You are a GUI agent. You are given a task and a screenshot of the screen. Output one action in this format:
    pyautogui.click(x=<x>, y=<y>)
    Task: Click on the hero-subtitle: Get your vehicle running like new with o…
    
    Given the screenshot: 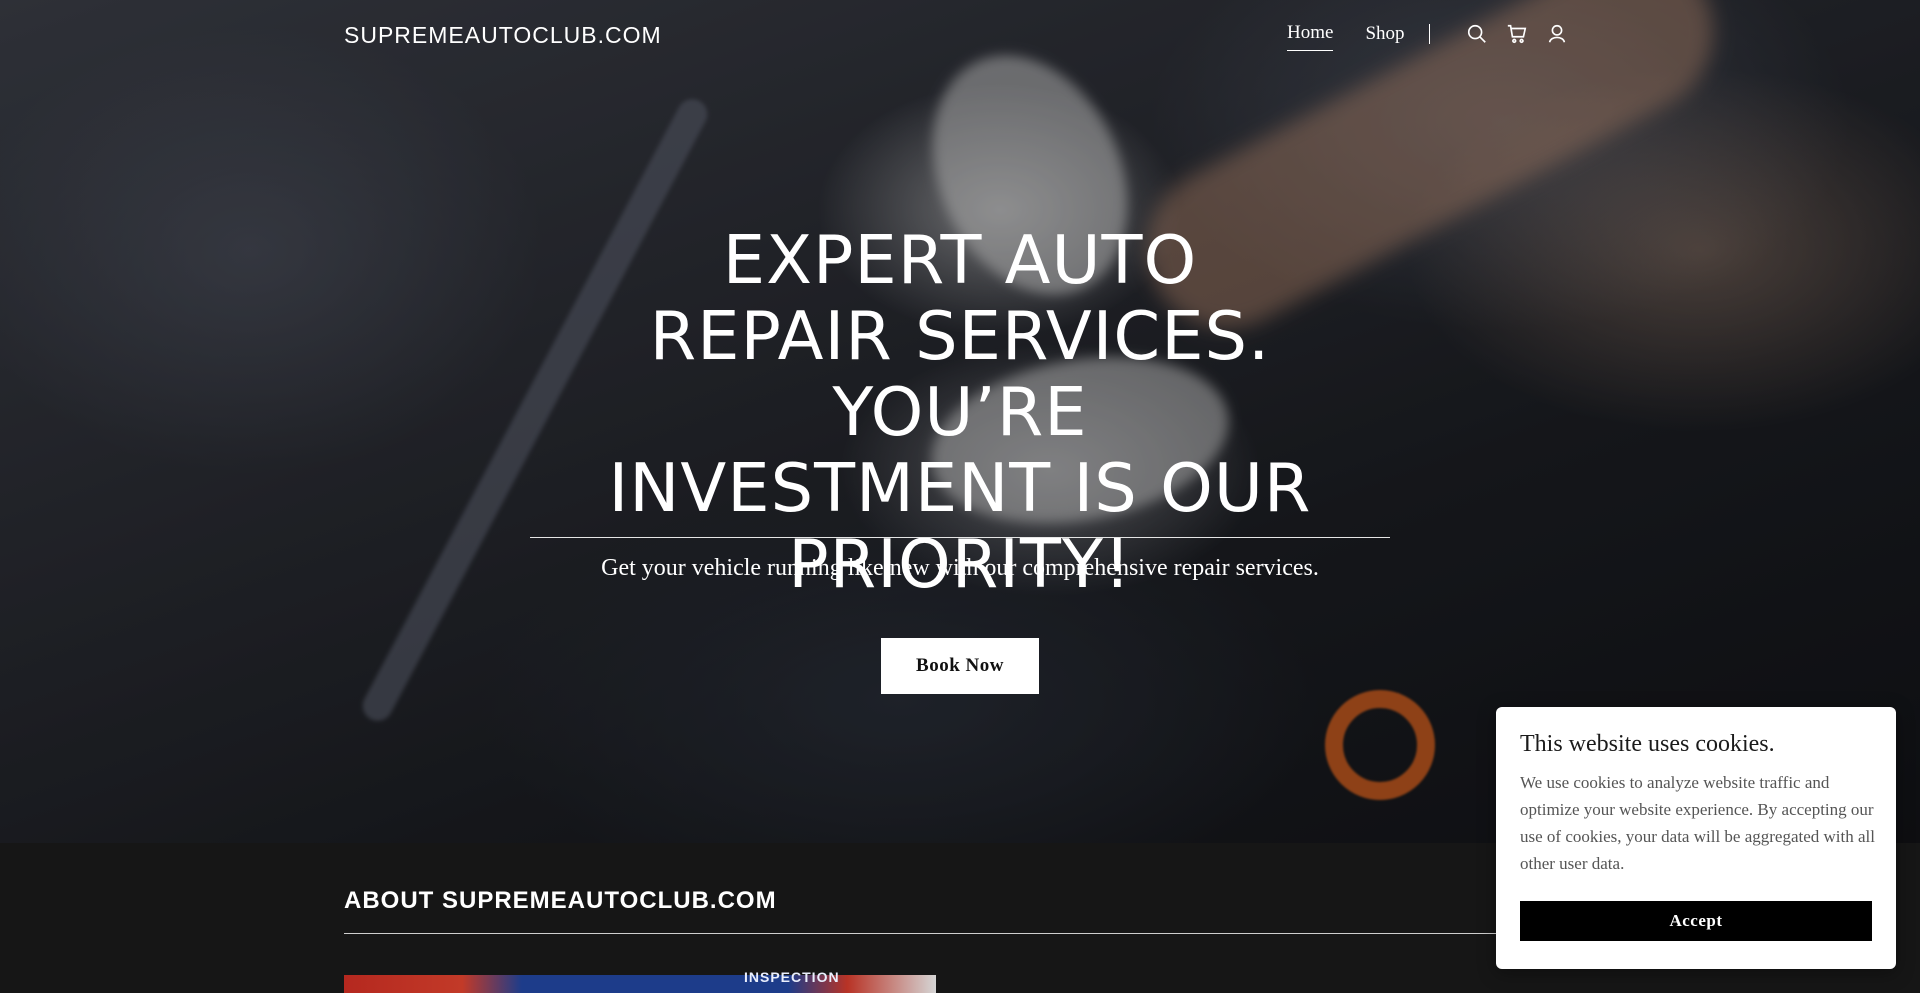 What is the action you would take?
    pyautogui.click(x=960, y=568)
    